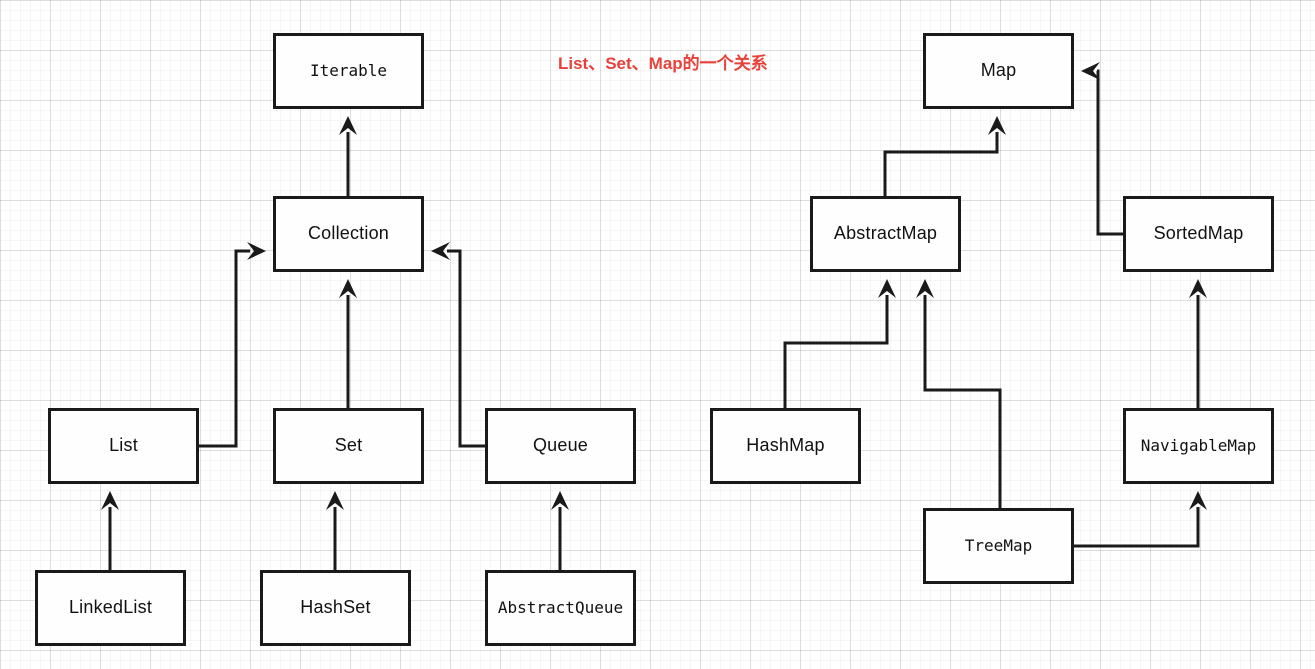 The width and height of the screenshot is (1315, 669). I want to click on node-treemap: TreeMap, so click(998, 546).